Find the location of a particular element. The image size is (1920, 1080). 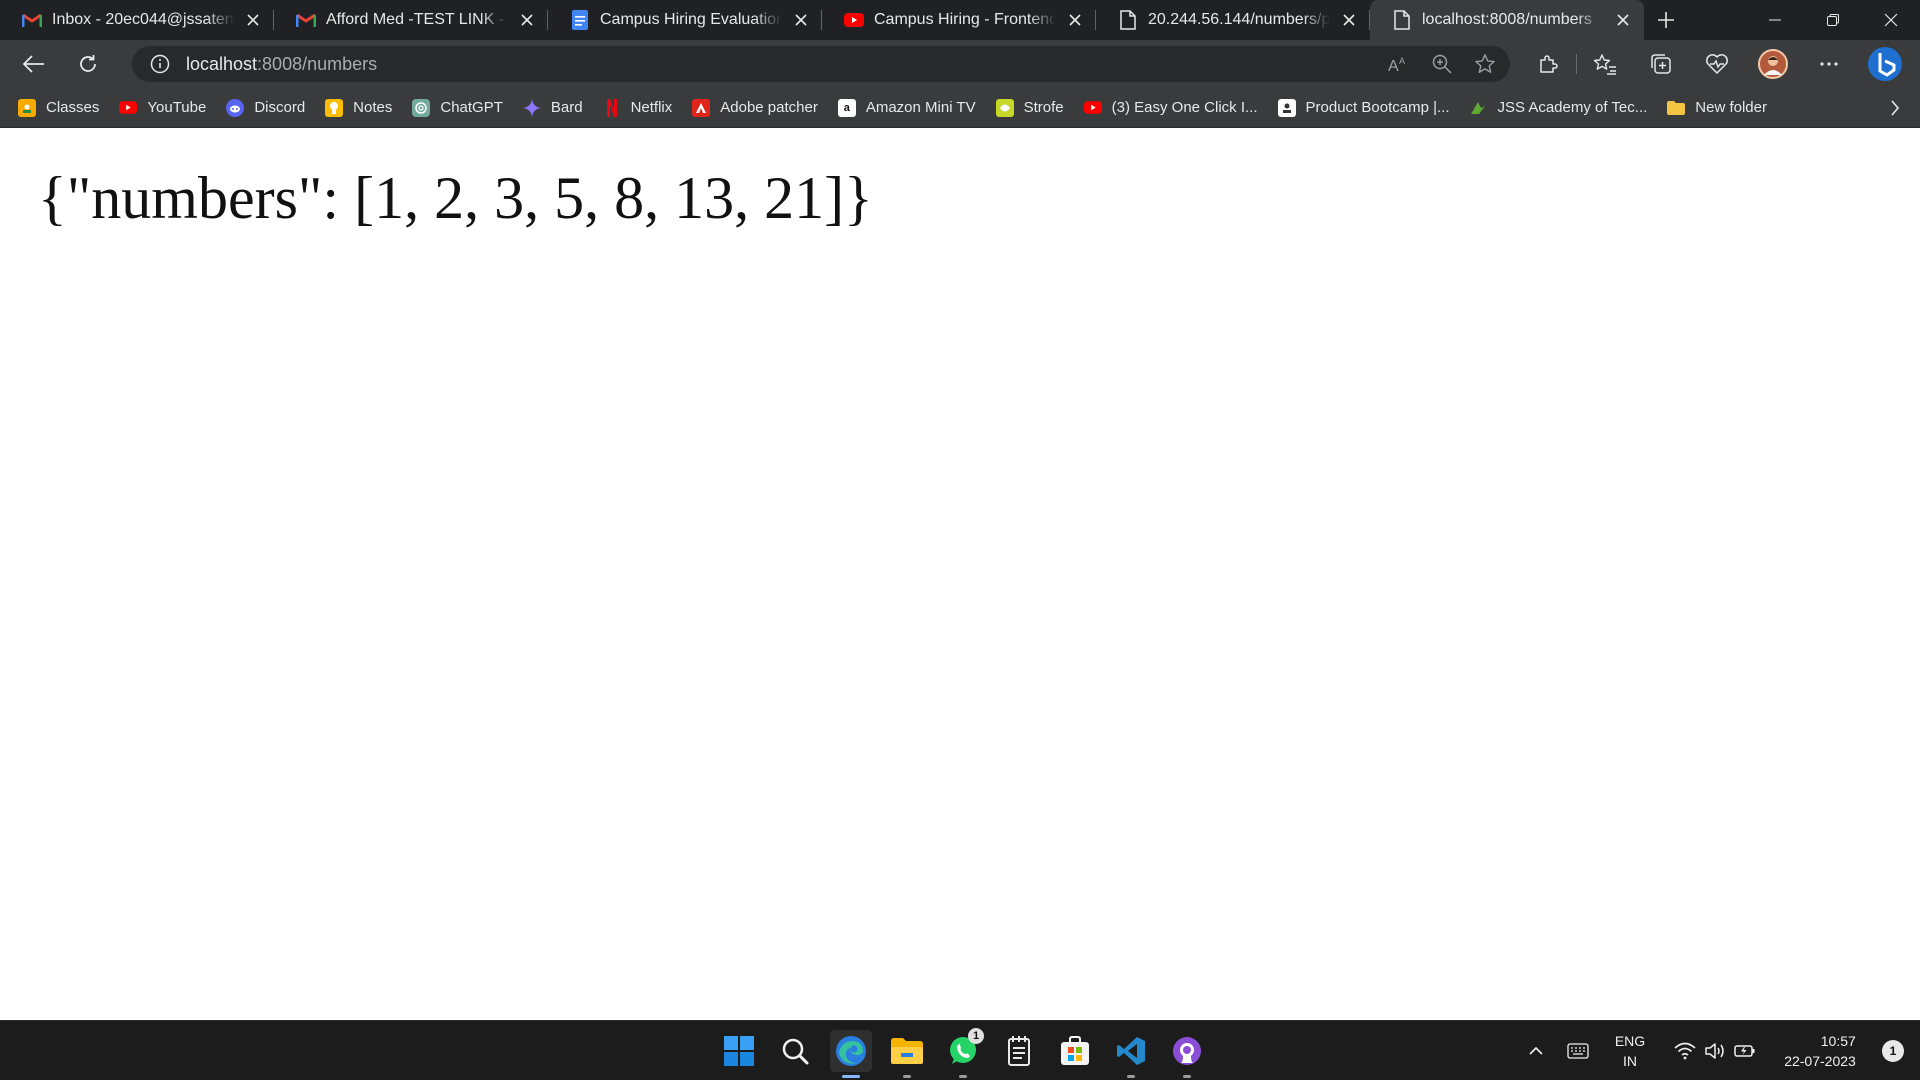

windows-icon is located at coordinates (739, 1051).